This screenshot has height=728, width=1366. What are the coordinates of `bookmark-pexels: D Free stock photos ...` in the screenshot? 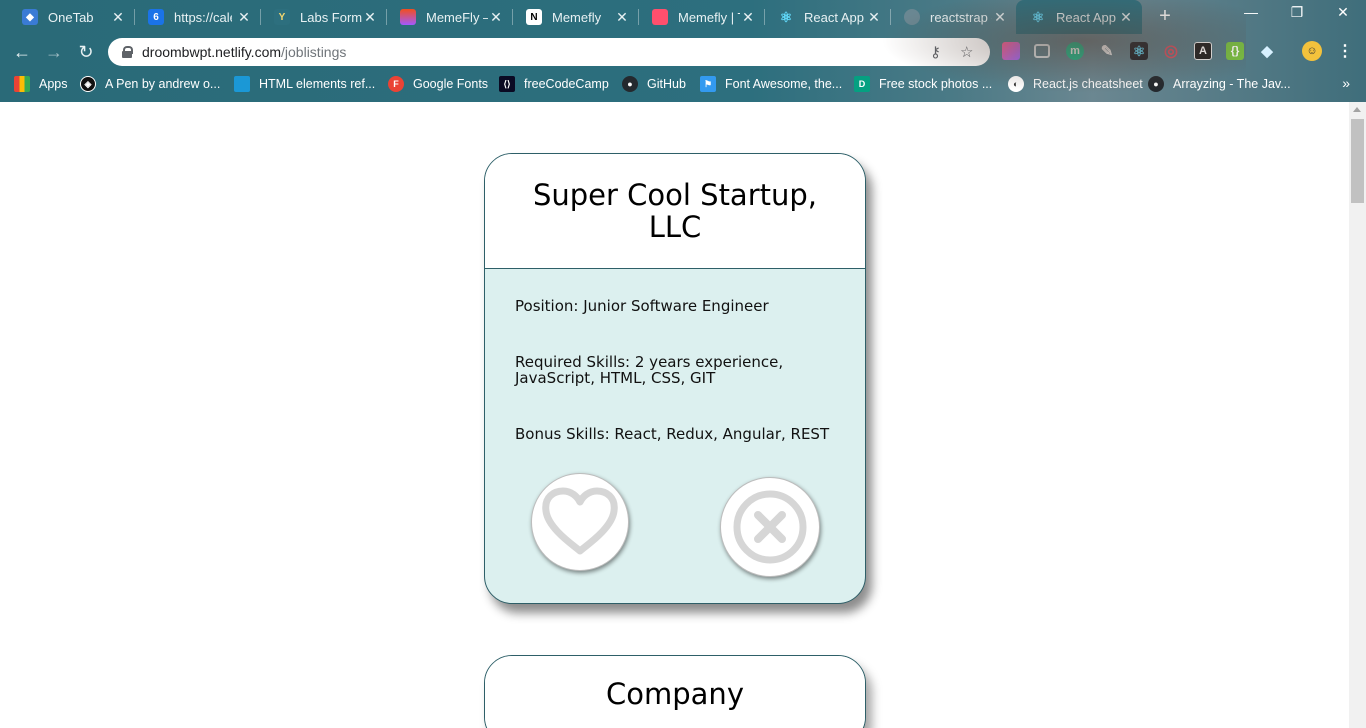 It's located at (923, 84).